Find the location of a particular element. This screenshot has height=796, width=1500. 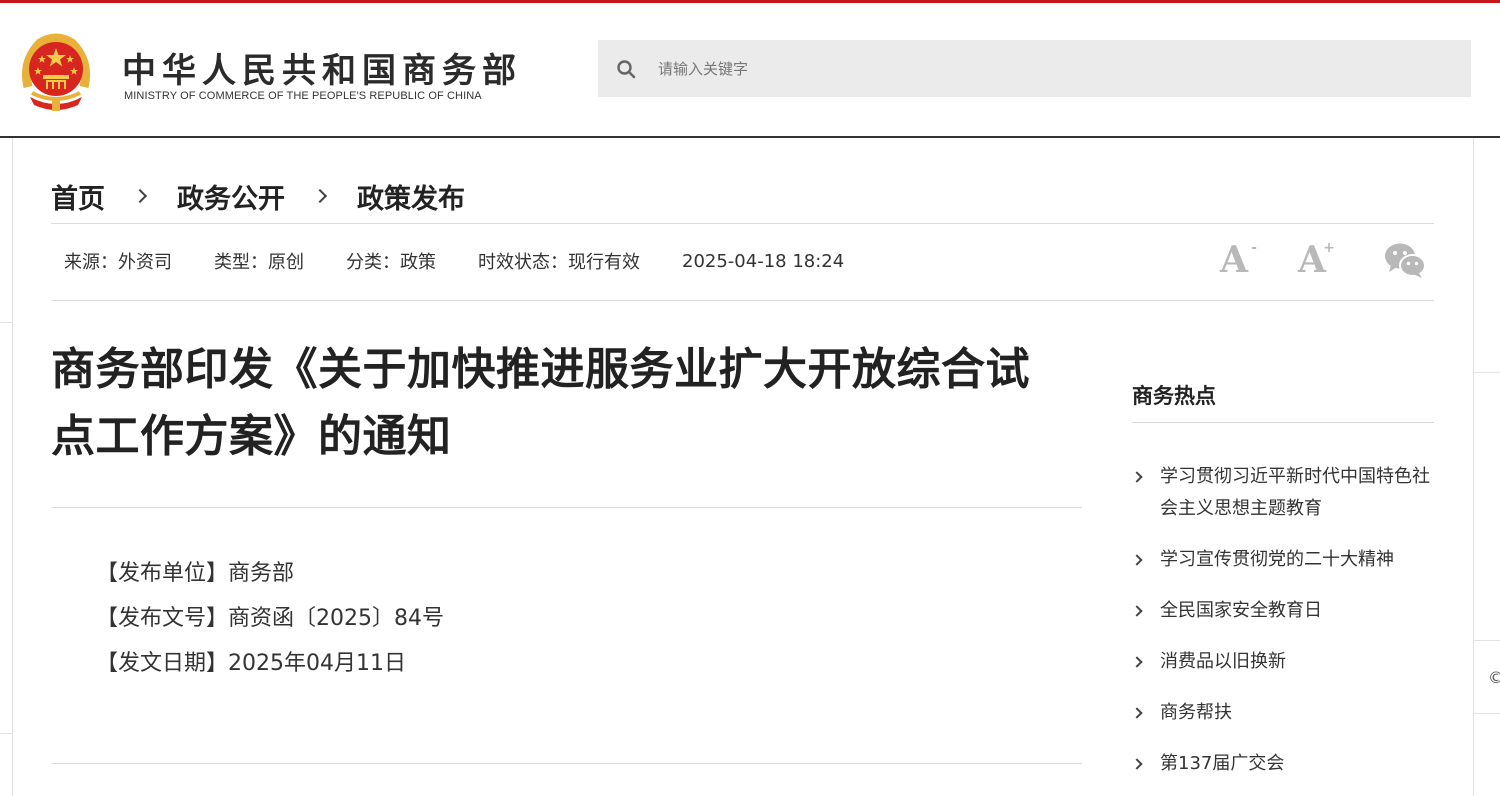

article-tools: A- A + is located at coordinates (1323, 260).